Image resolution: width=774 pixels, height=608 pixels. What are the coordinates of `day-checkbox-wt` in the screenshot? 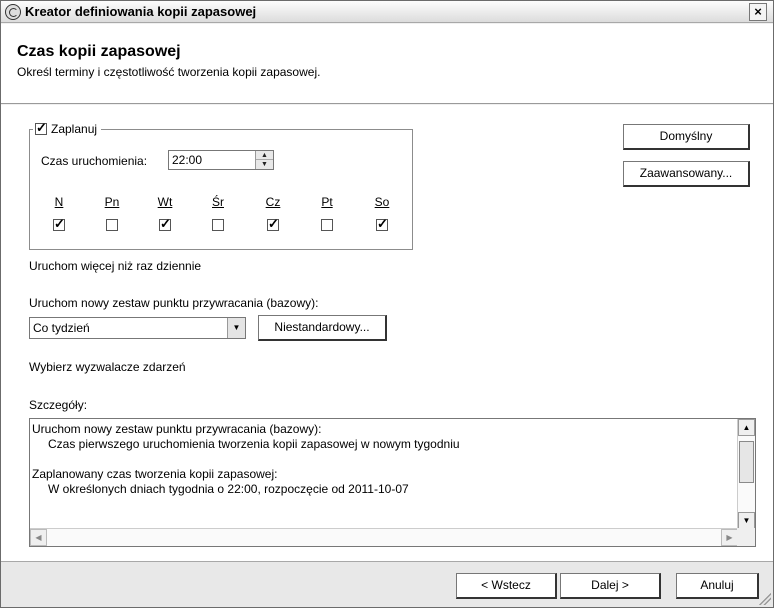 It's located at (165, 224).